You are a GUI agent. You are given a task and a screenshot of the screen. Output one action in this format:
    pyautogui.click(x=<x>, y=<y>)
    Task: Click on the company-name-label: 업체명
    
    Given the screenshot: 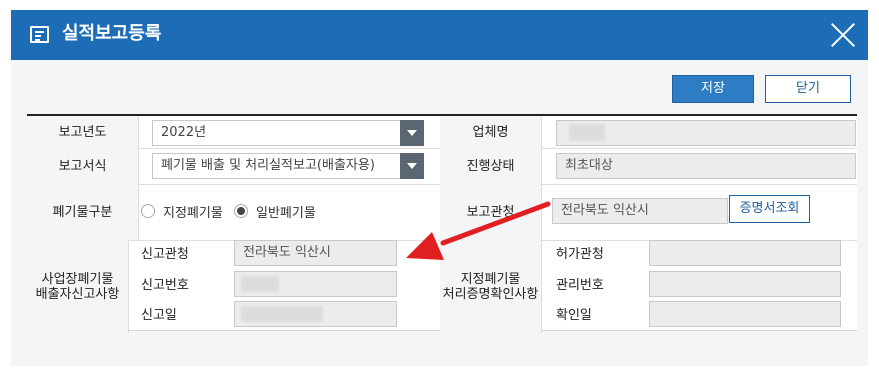 What is the action you would take?
    pyautogui.click(x=490, y=132)
    